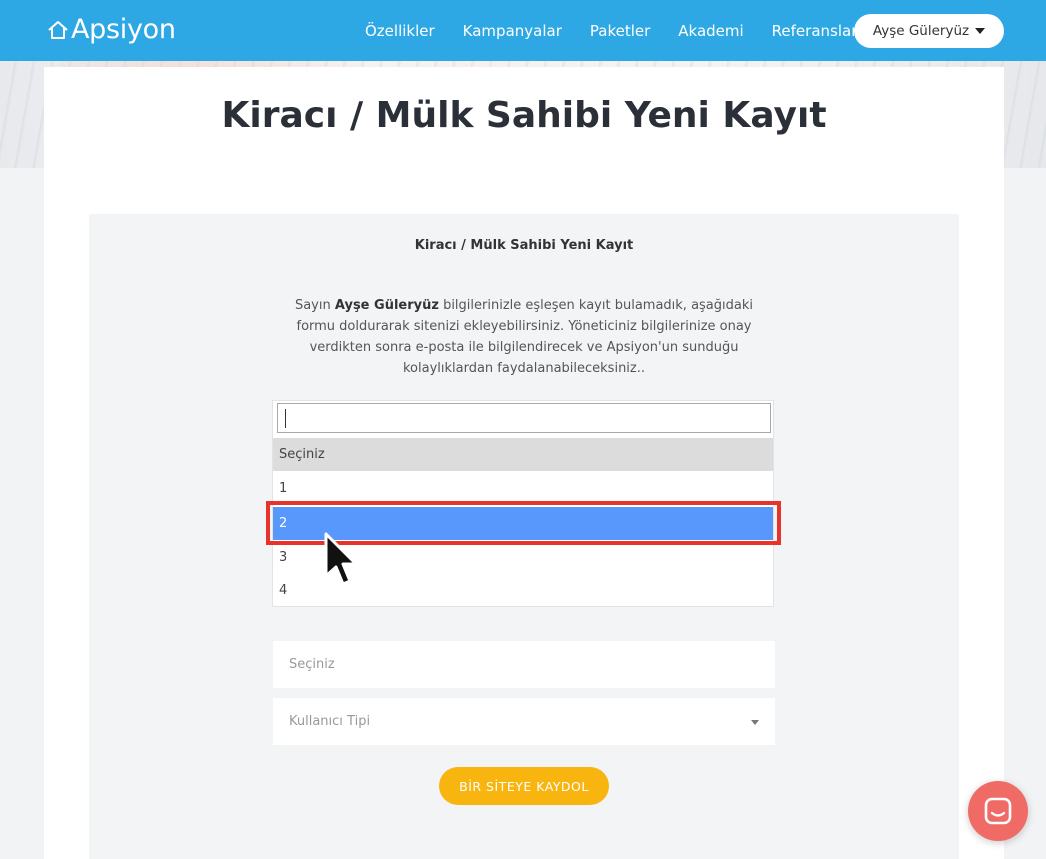 Image resolution: width=1046 pixels, height=859 pixels. I want to click on site-select-placeholder: Seçiniz, so click(312, 664).